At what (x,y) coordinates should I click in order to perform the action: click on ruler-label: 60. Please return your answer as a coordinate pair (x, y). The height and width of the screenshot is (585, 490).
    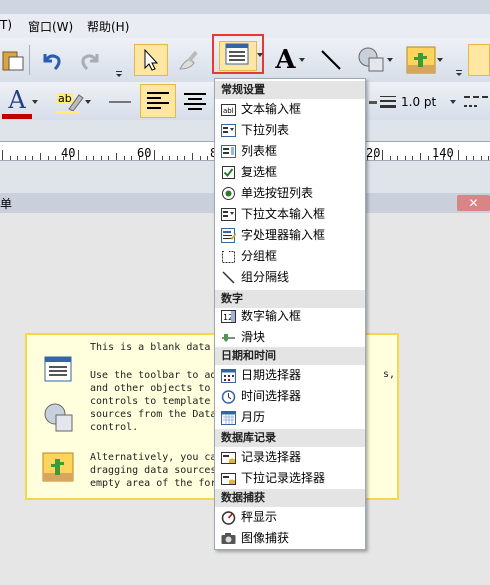
    Looking at the image, I should click on (144, 153).